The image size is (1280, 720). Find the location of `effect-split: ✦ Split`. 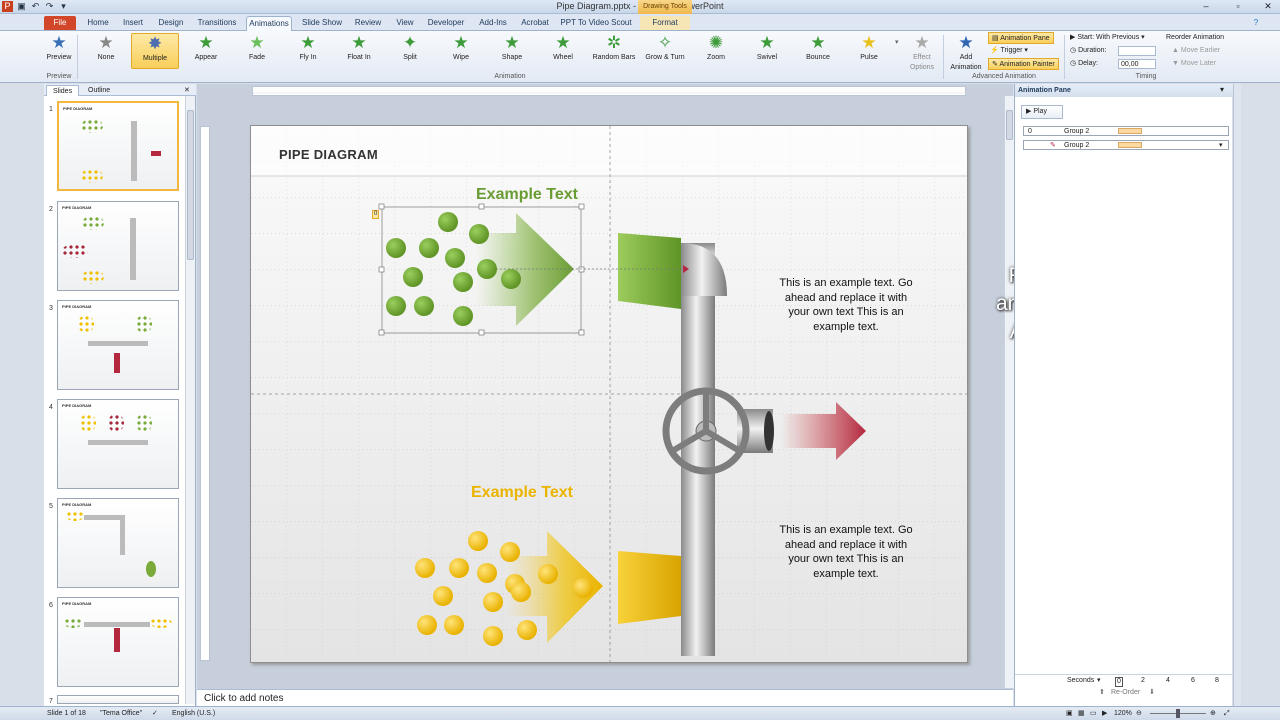

effect-split: ✦ Split is located at coordinates (410, 51).